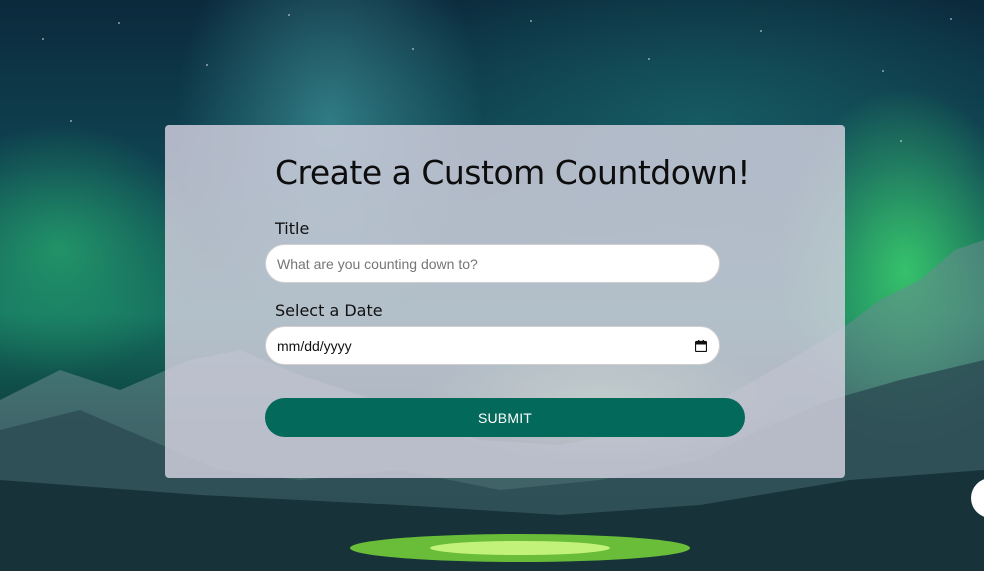 The width and height of the screenshot is (984, 571). What do you see at coordinates (329, 310) in the screenshot?
I see `date-label: Select a Date` at bounding box center [329, 310].